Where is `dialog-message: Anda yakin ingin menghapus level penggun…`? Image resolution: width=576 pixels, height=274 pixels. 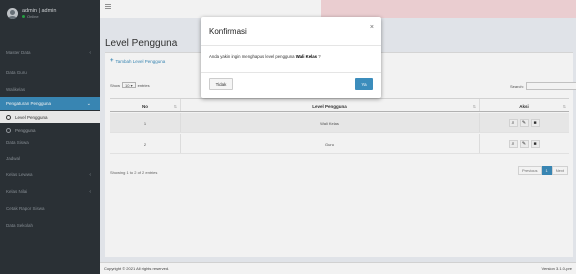 dialog-message: Anda yakin ingin menghapus level penggun… is located at coordinates (265, 56).